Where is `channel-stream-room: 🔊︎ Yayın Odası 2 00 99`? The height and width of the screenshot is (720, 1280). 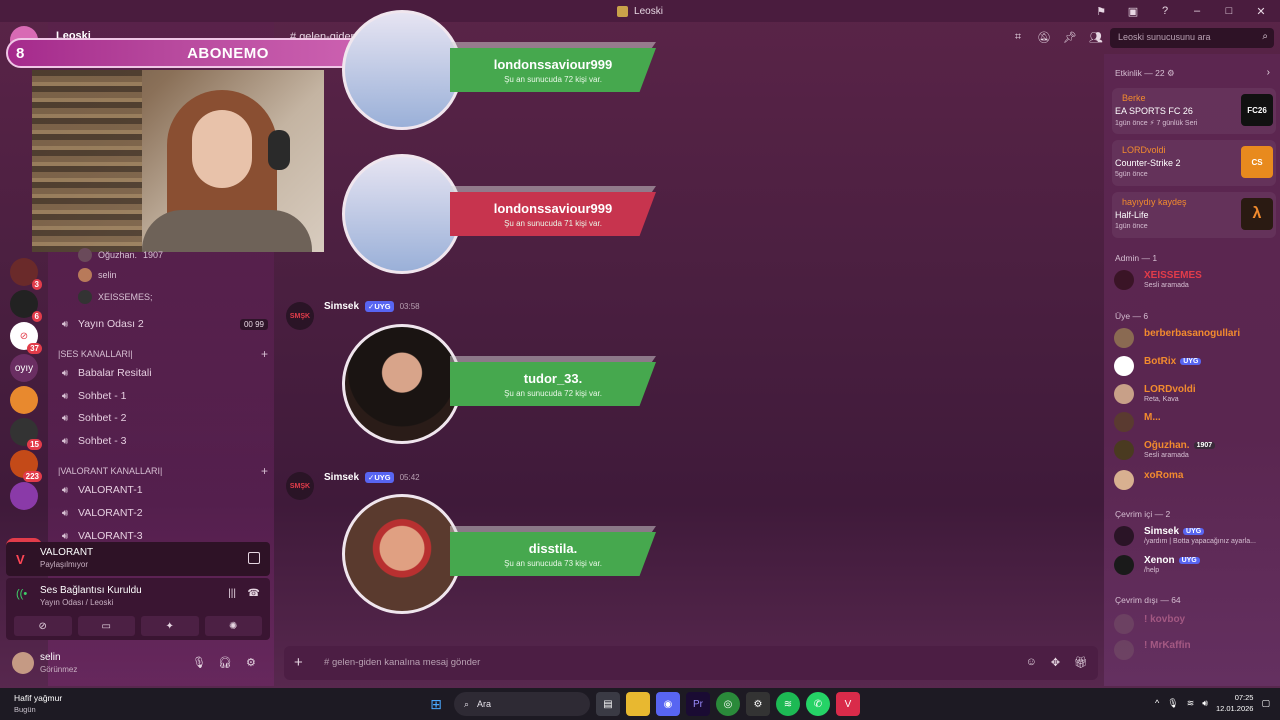
channel-stream-room: 🔊︎ Yayın Odası 2 00 99 is located at coordinates (163, 324).